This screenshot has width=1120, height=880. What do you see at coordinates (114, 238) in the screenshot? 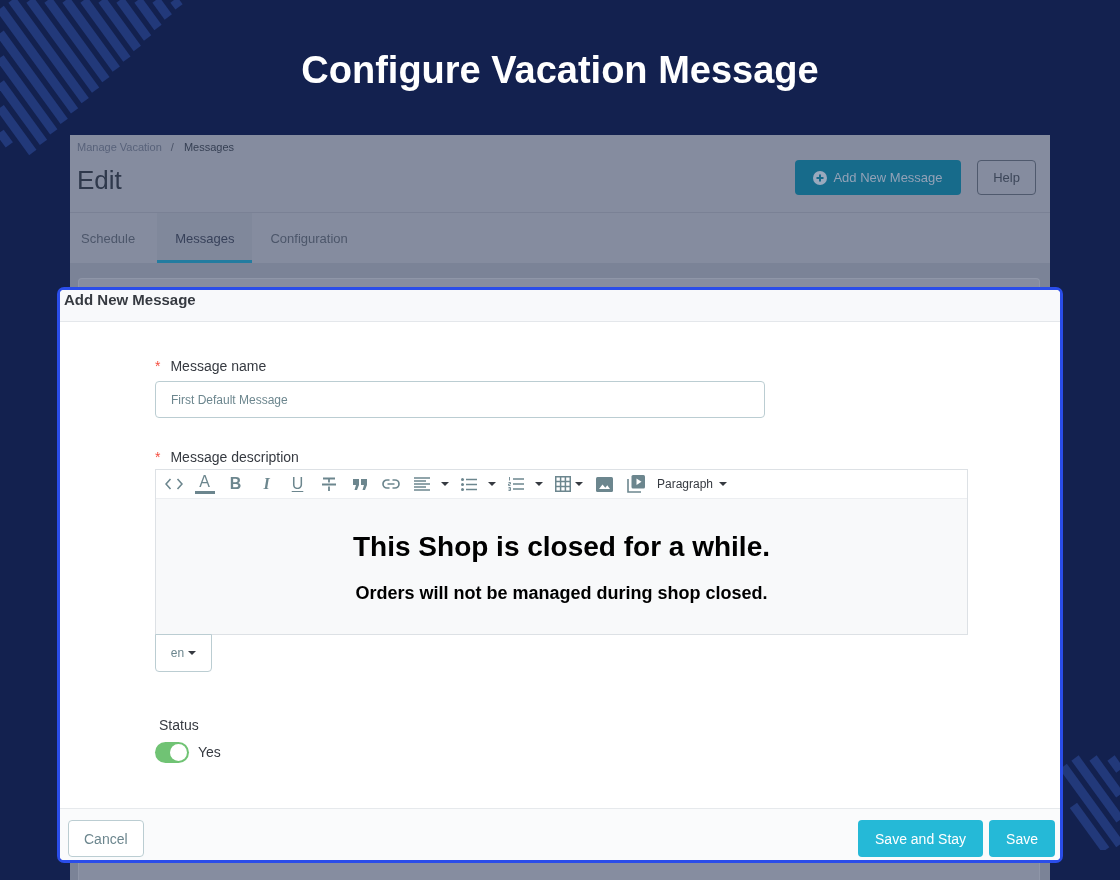
I see `tab: Schedule` at bounding box center [114, 238].